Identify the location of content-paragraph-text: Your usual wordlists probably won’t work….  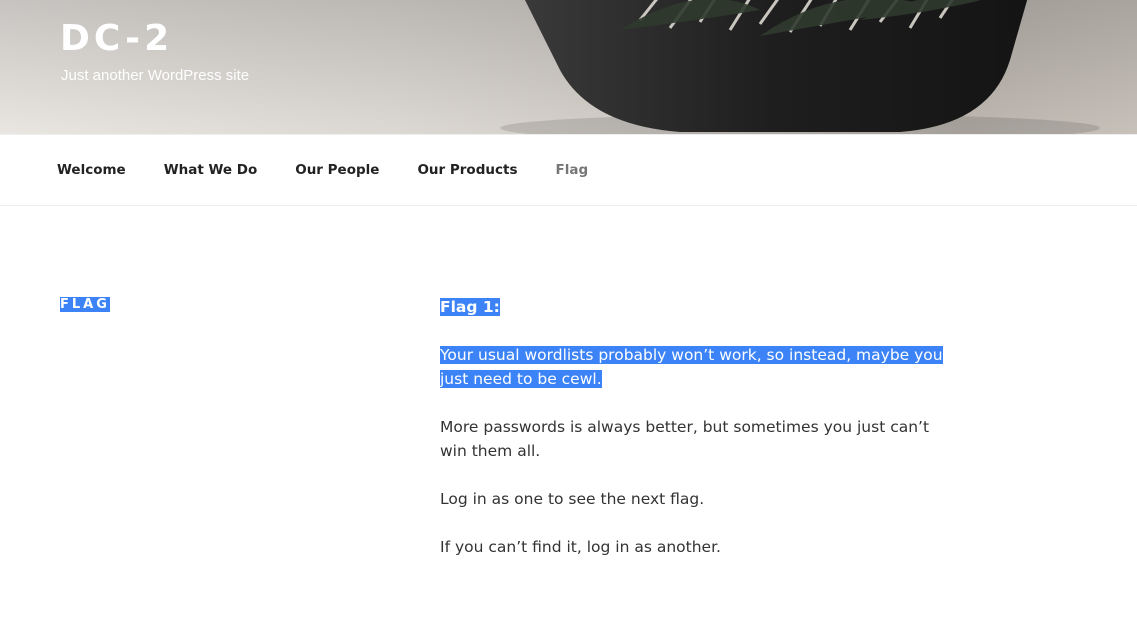
(691, 367).